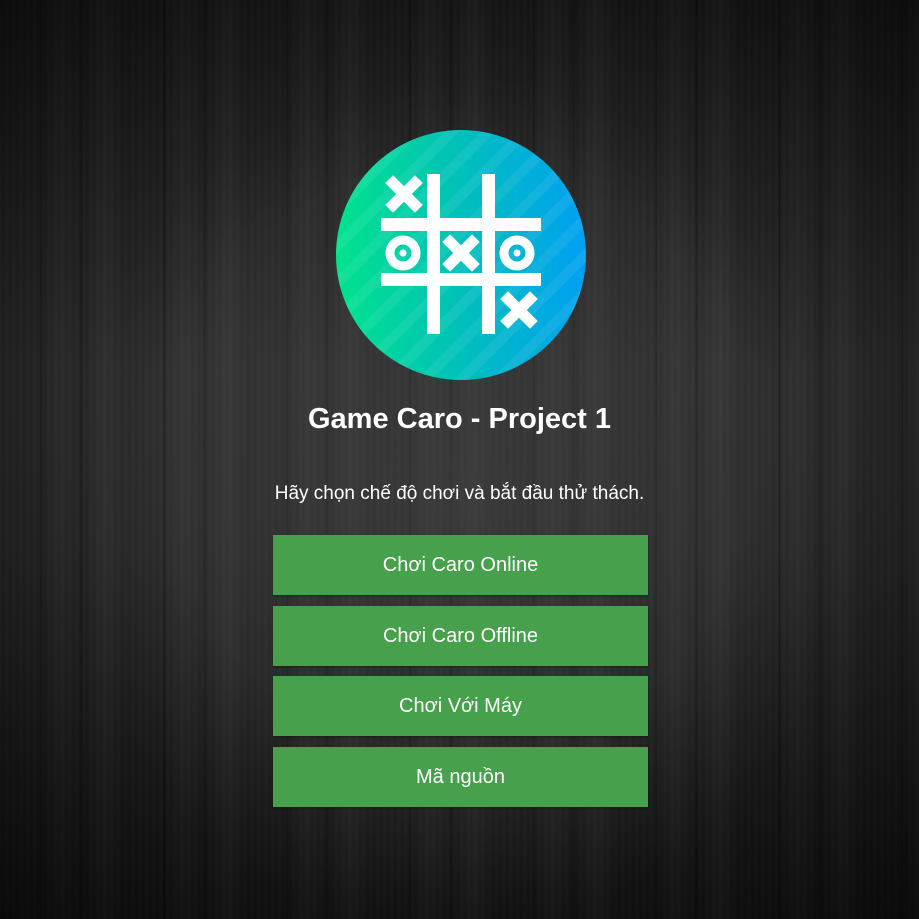 The image size is (919, 919). Describe the element at coordinates (461, 255) in the screenshot. I see `tic-tac-toe-logo-icon` at that location.